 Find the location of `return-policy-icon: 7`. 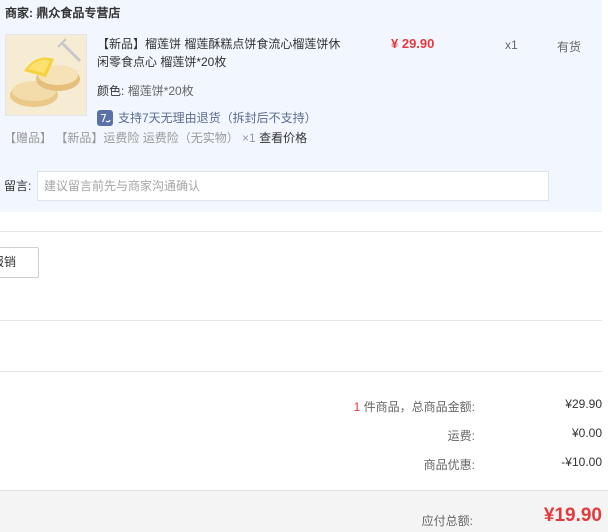

return-policy-icon: 7 is located at coordinates (105, 118).